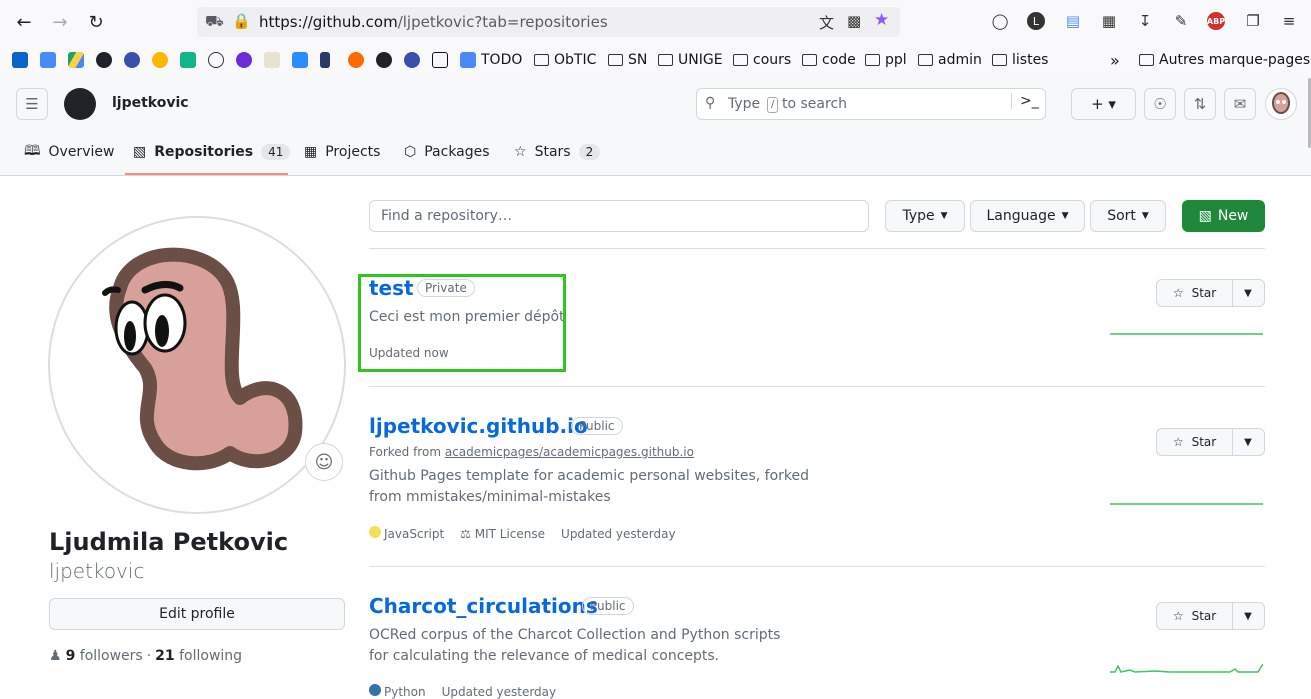 The height and width of the screenshot is (699, 1311). I want to click on bookmark-star-icon: ★, so click(881, 20).